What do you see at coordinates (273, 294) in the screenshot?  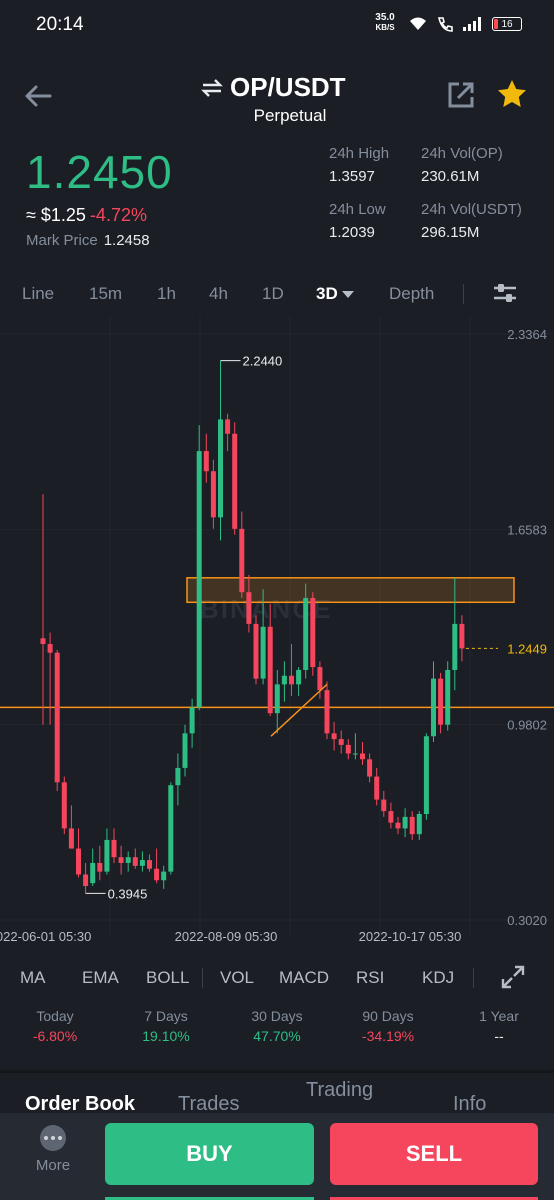 I see `tab-1d: 1D` at bounding box center [273, 294].